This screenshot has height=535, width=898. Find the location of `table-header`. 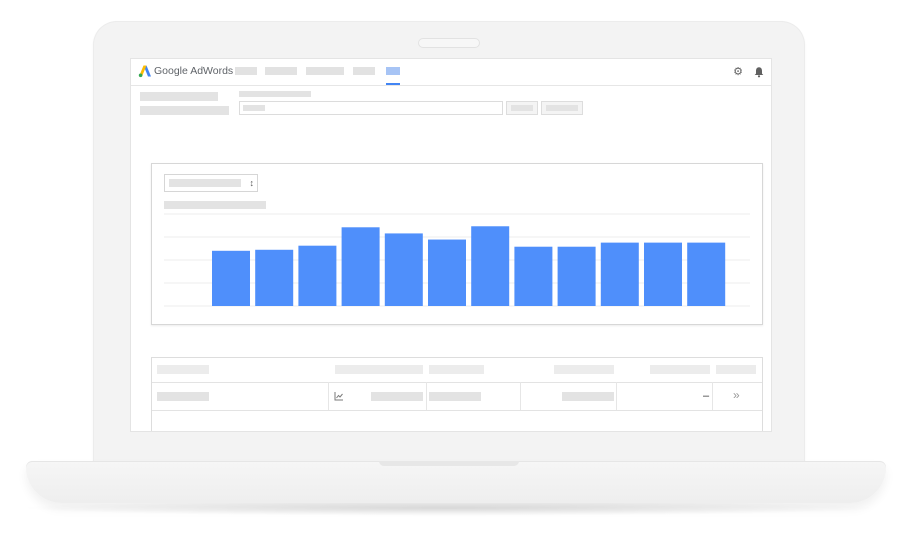

table-header is located at coordinates (457, 370).